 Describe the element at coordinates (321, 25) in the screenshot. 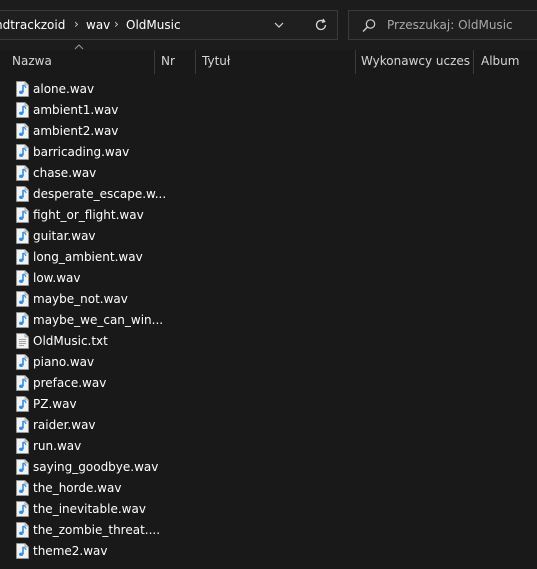

I see `refresh-icon` at that location.